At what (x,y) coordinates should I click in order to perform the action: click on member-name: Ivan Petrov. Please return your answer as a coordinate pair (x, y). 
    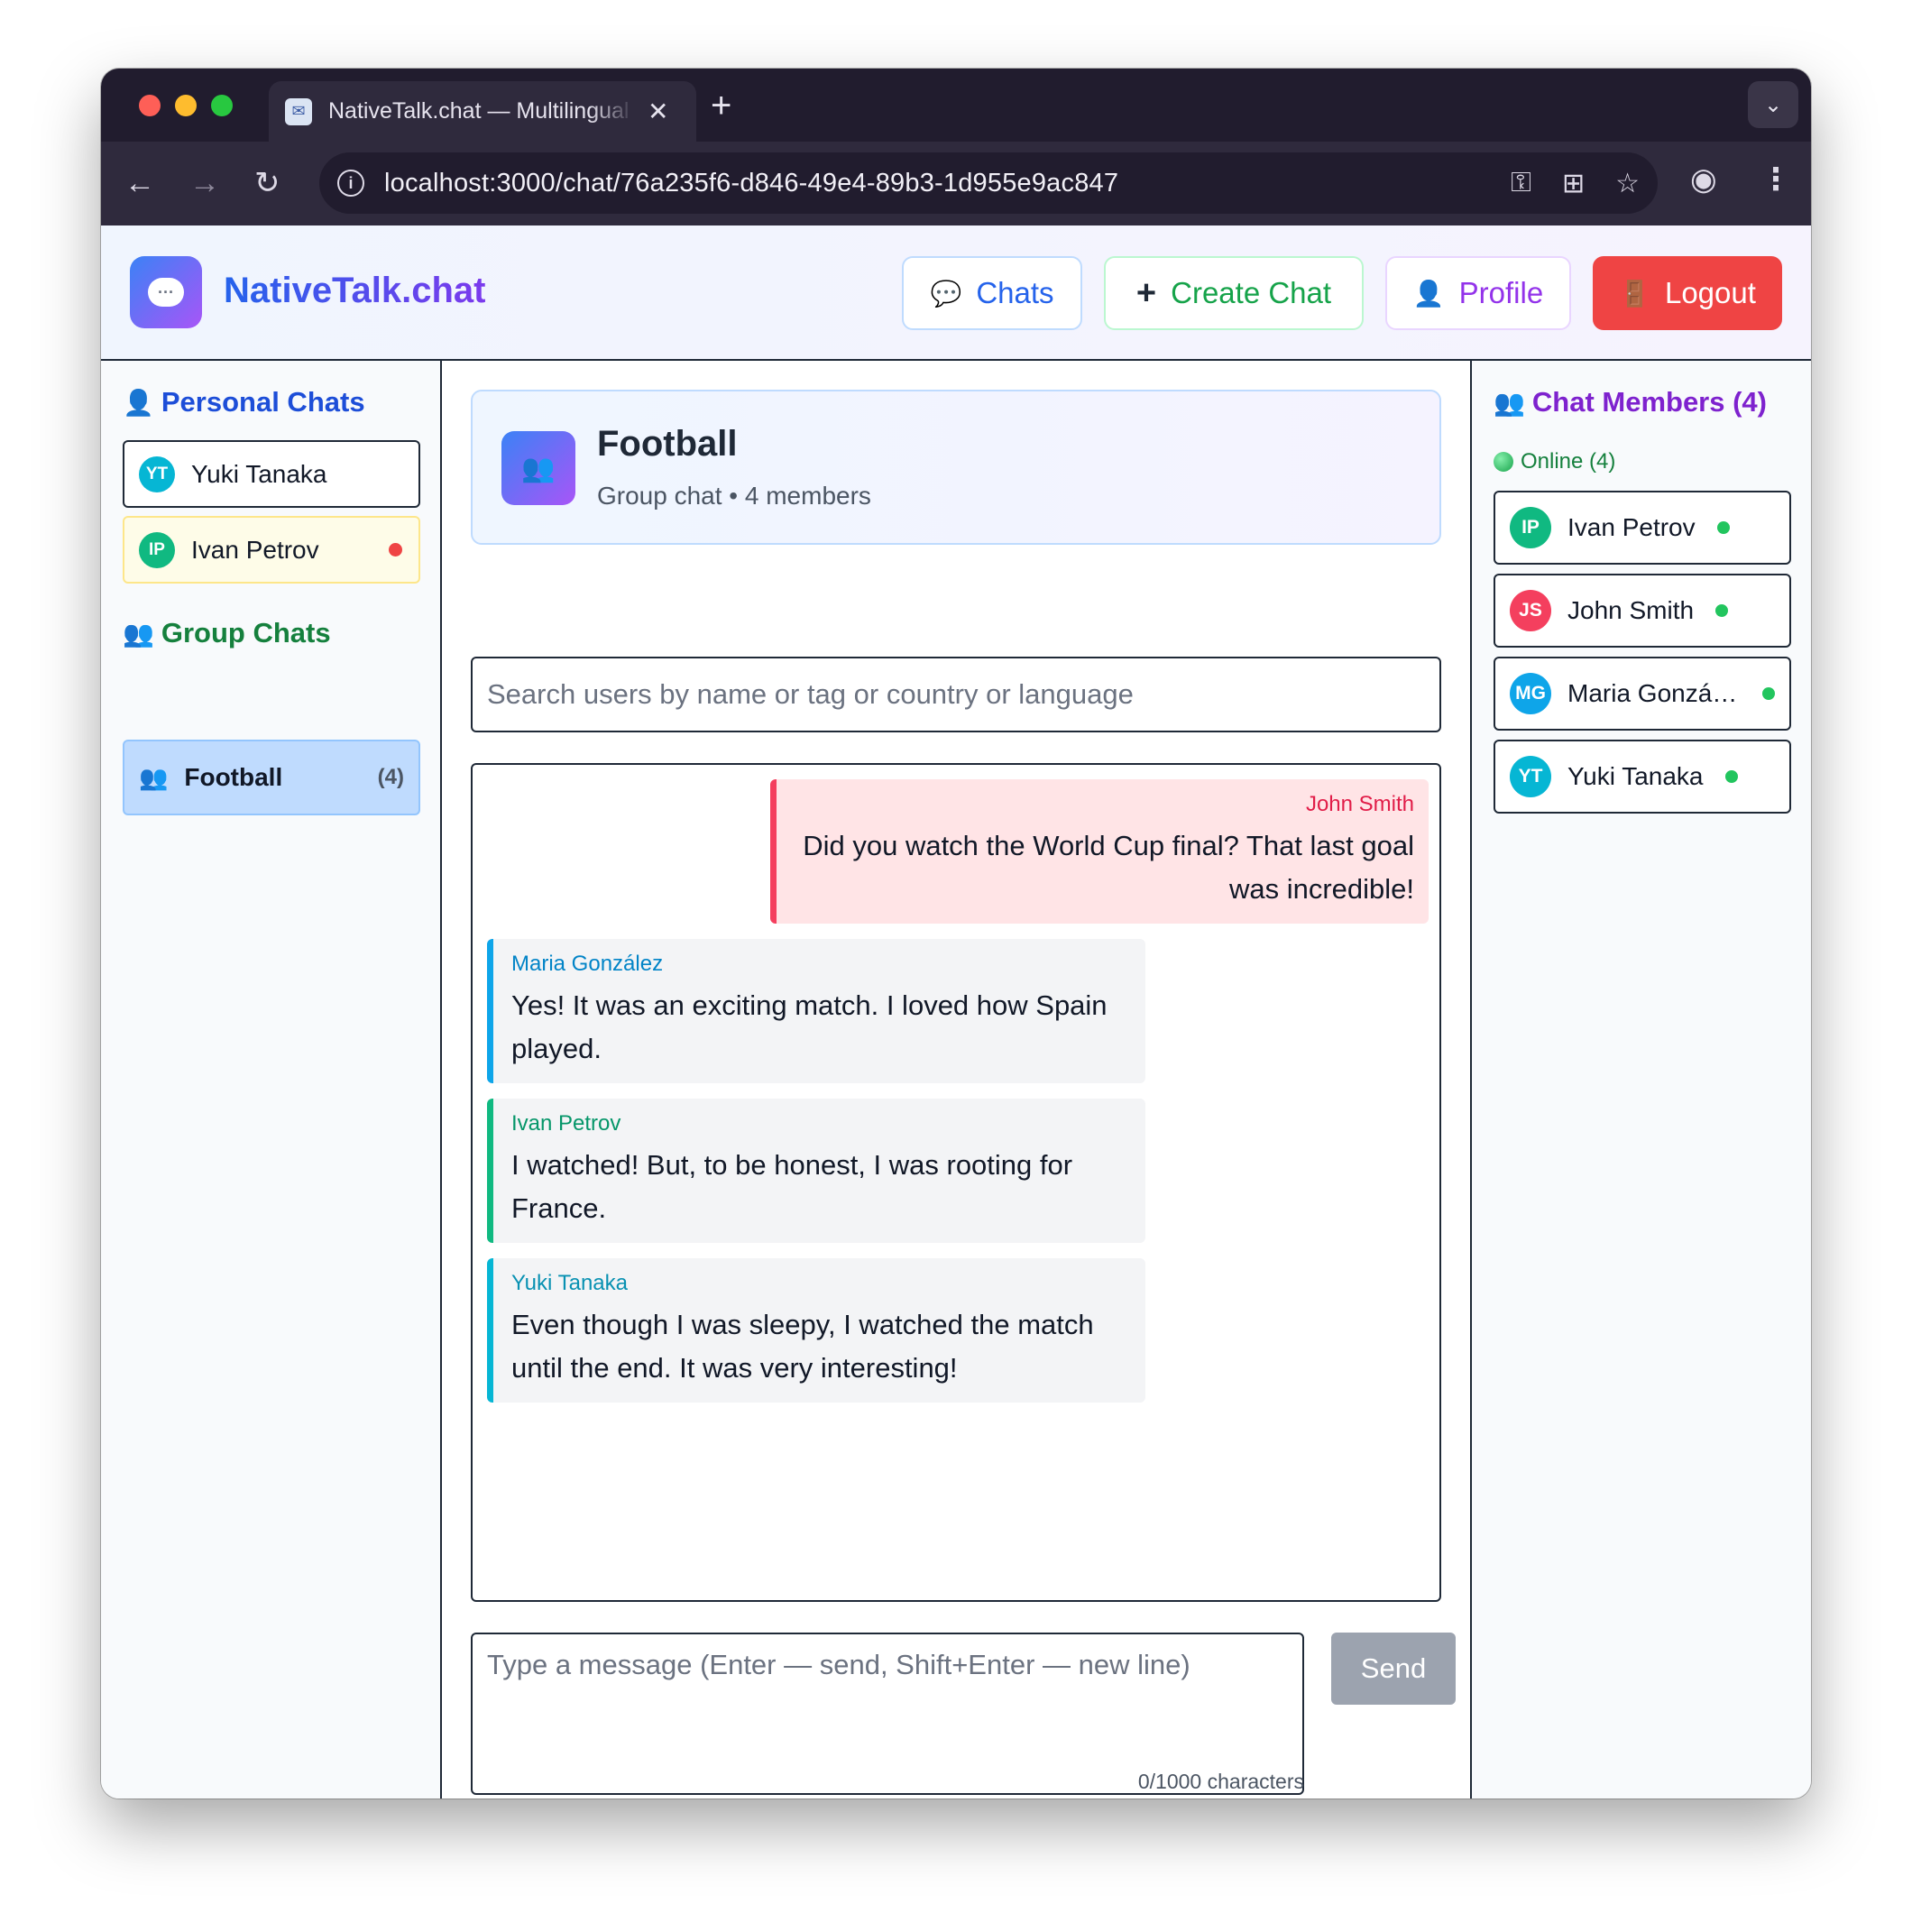
    Looking at the image, I should click on (1631, 527).